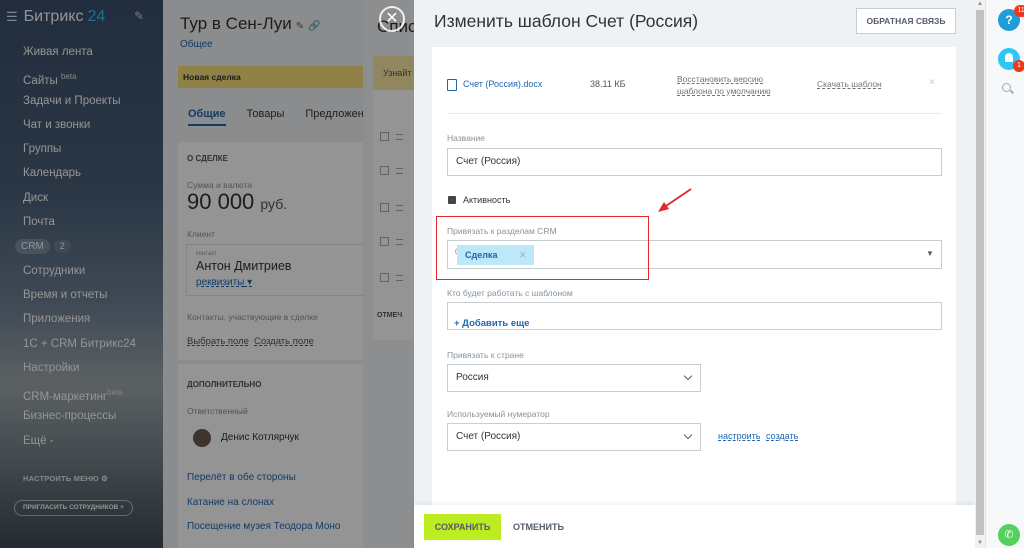  What do you see at coordinates (1004, 274) in the screenshot?
I see `right-toolbar: ? 11 1 ✆` at bounding box center [1004, 274].